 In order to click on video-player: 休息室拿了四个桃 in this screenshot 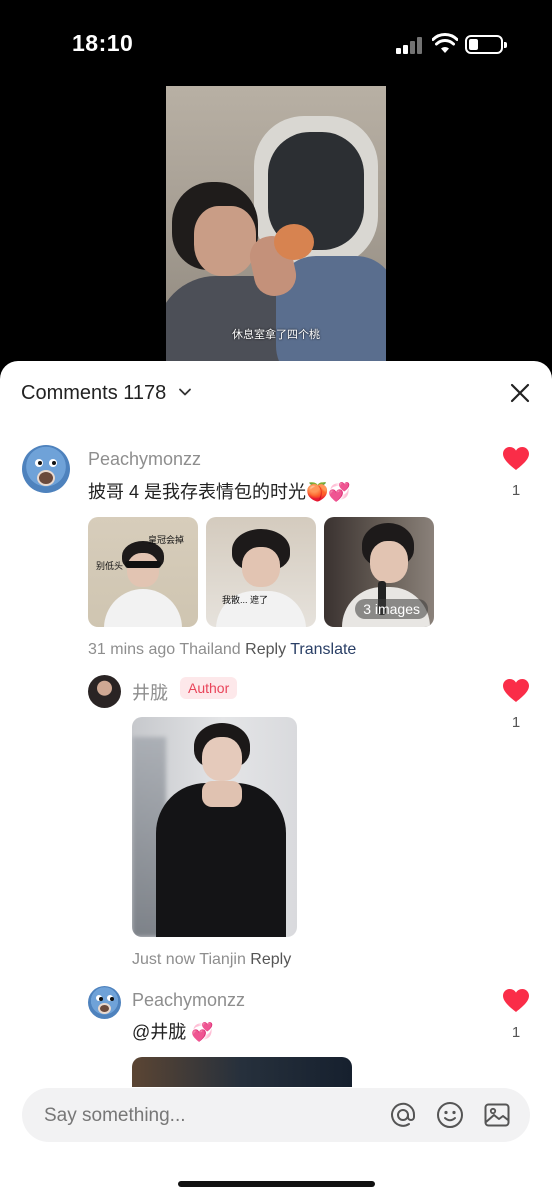, I will do `click(276, 226)`.